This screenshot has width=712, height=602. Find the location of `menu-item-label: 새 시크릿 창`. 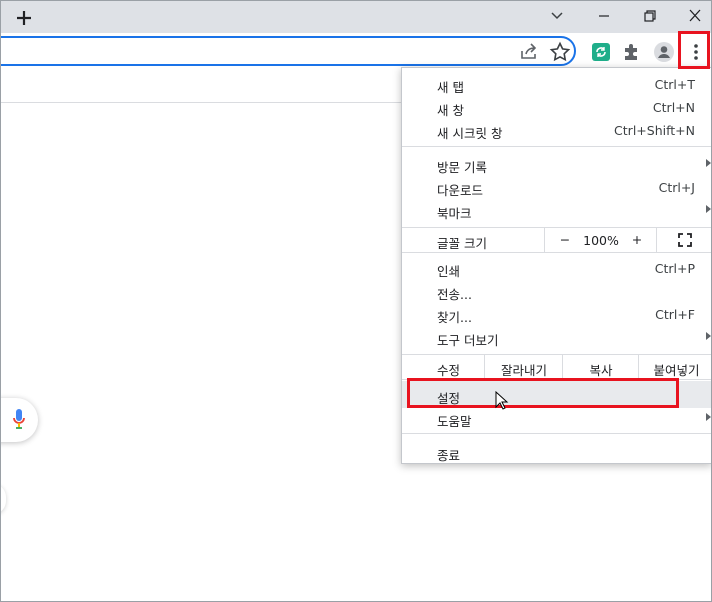

menu-item-label: 새 시크릿 창 is located at coordinates (470, 133).